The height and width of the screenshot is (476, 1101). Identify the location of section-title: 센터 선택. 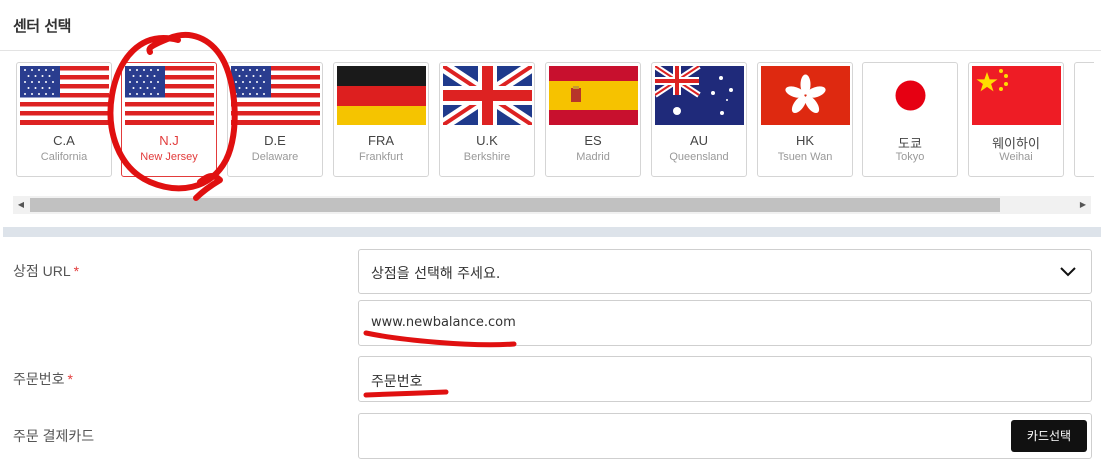
(42, 26).